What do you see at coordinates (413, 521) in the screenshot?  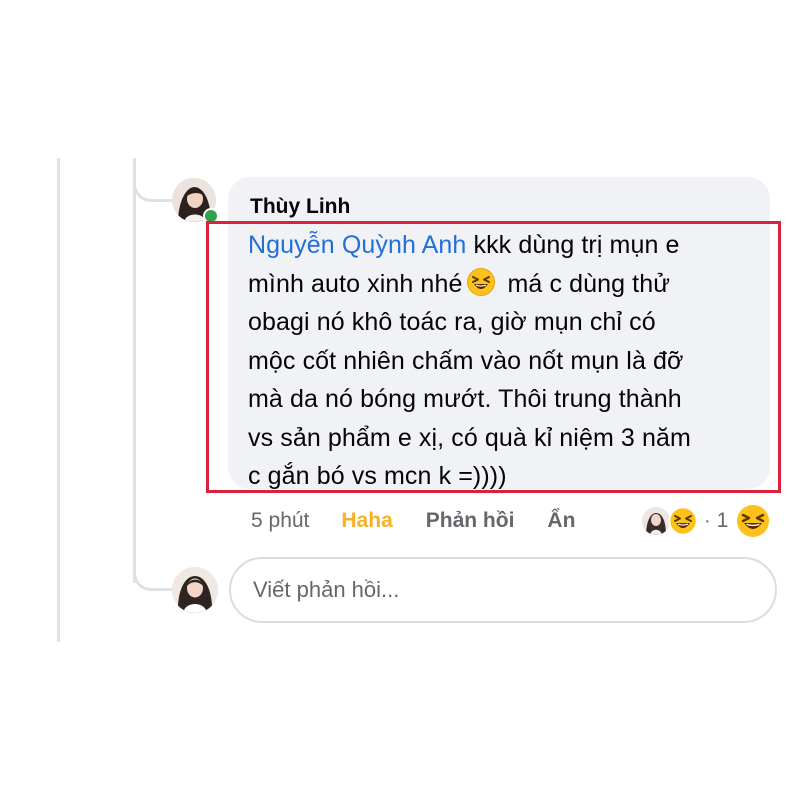 I see `comment-actions: 5 phút Haha Phản hồi Ẩn` at bounding box center [413, 521].